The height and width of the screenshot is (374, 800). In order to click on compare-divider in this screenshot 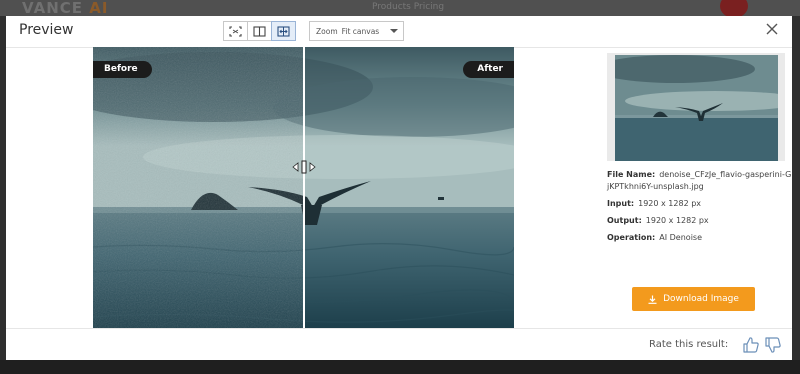, I will do `click(304, 187)`.